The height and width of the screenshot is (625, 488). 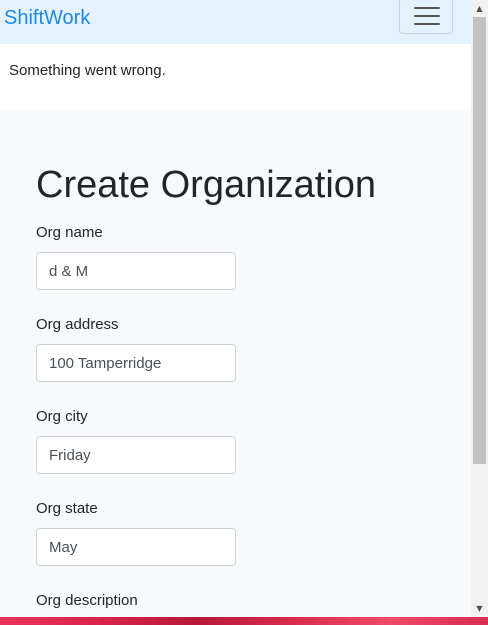 What do you see at coordinates (235, 77) in the screenshot?
I see `error-alert: Something went wrong.` at bounding box center [235, 77].